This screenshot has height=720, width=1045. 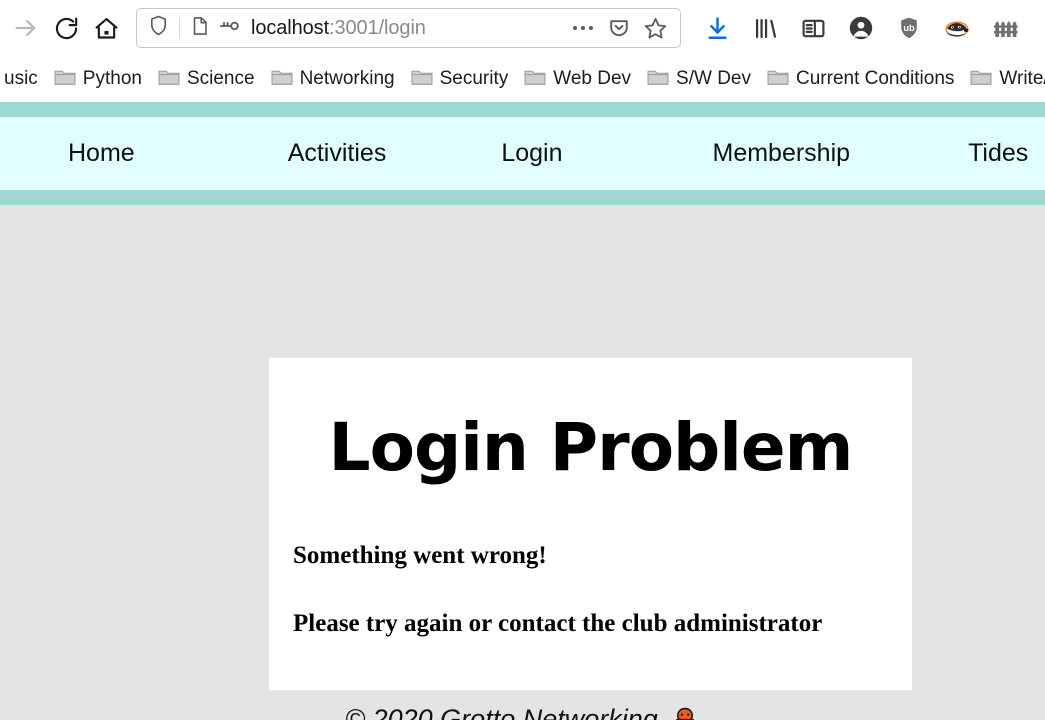 I want to click on site-footer: © 2020 Grotto Networking, so click(x=522, y=712).